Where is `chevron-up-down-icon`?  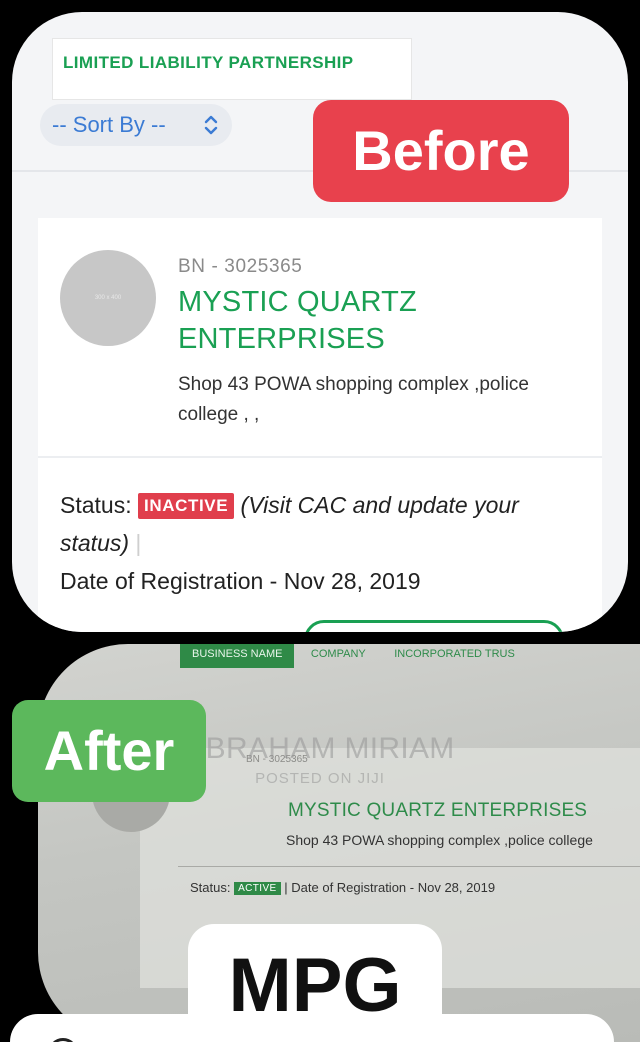 chevron-up-down-icon is located at coordinates (211, 125).